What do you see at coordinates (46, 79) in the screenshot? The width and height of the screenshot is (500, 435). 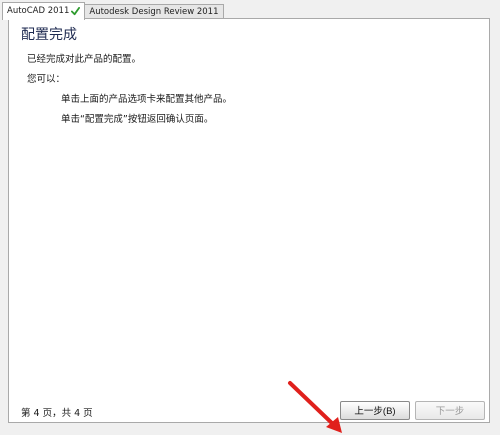 I see `options-intro: 您可以：` at bounding box center [46, 79].